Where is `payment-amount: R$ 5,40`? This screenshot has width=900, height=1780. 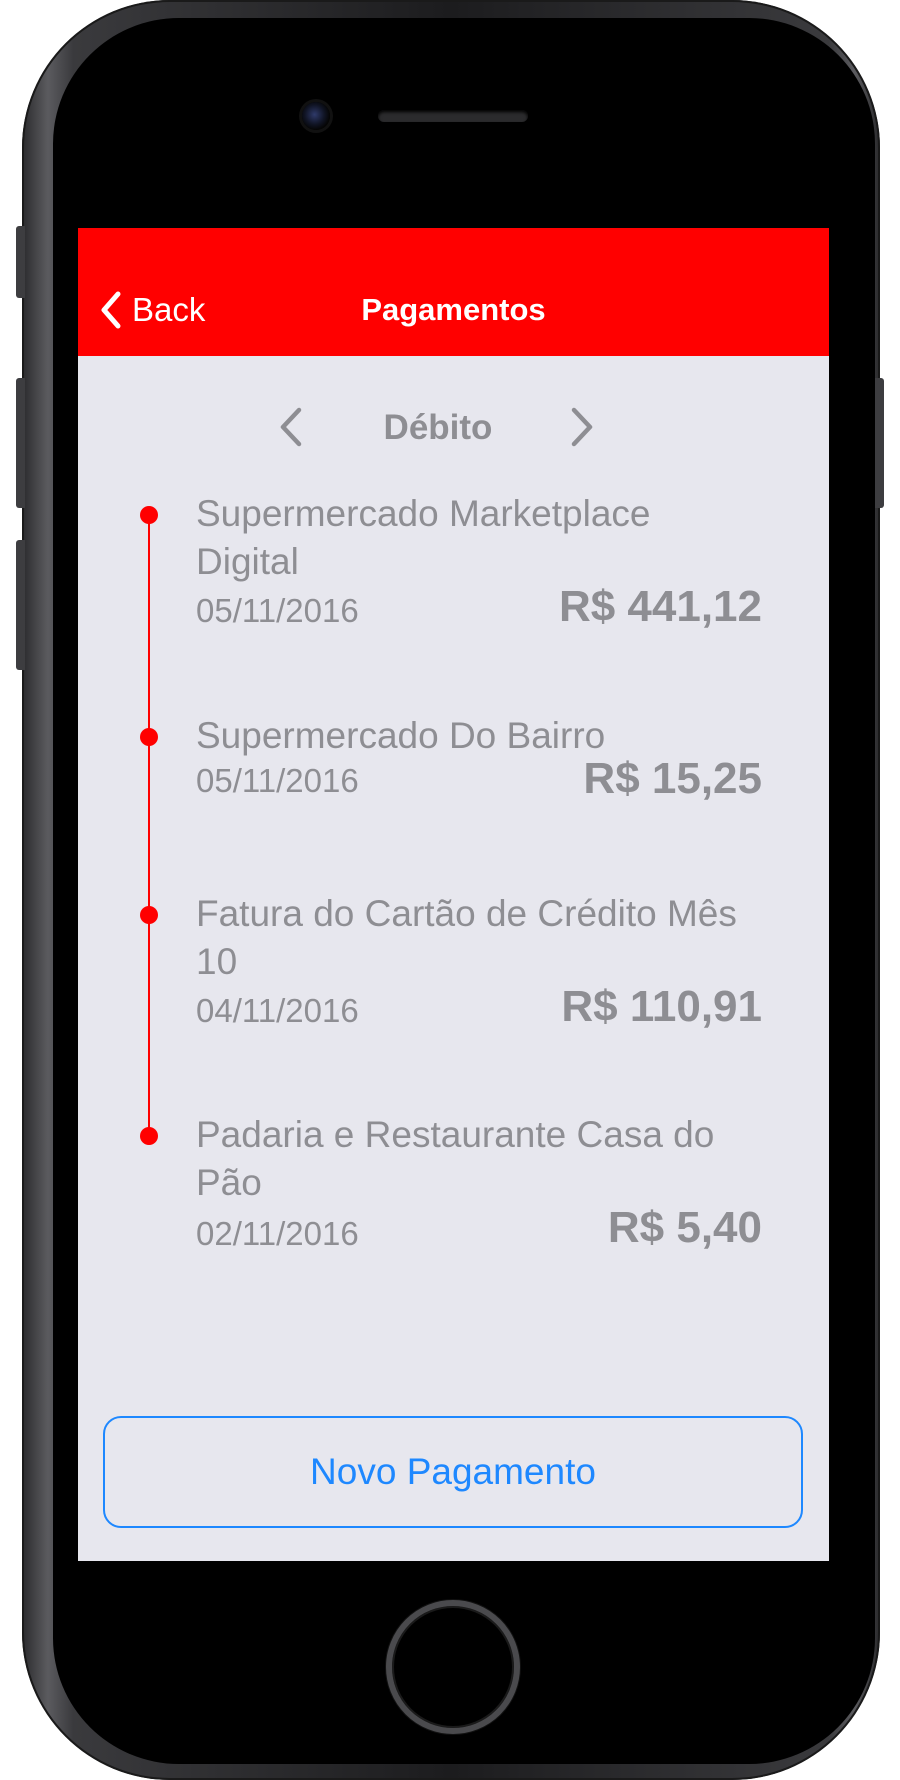
payment-amount: R$ 5,40 is located at coordinates (684, 1227).